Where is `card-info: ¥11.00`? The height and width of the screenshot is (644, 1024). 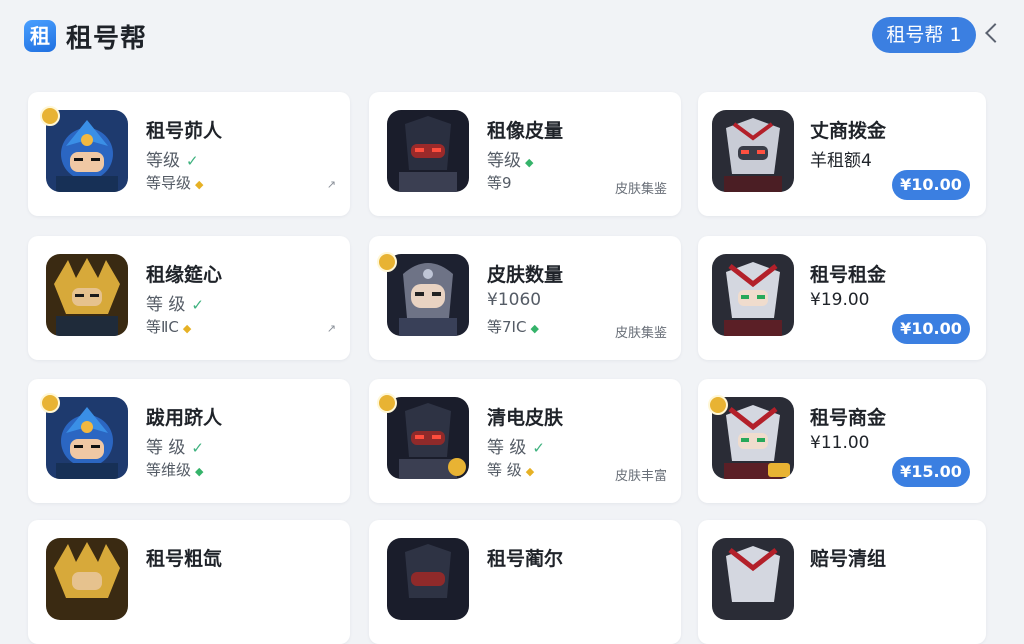 card-info: ¥11.00 is located at coordinates (840, 443).